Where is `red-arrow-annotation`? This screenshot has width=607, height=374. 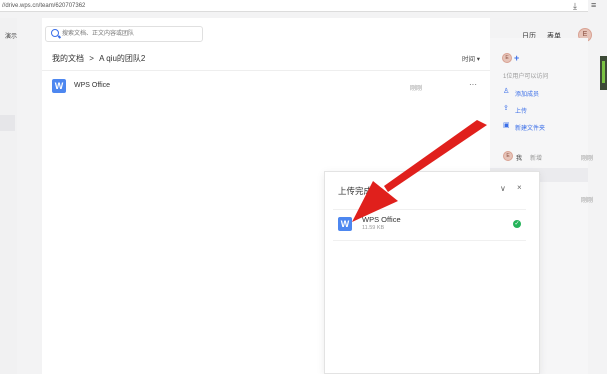 red-arrow-annotation is located at coordinates (419, 171).